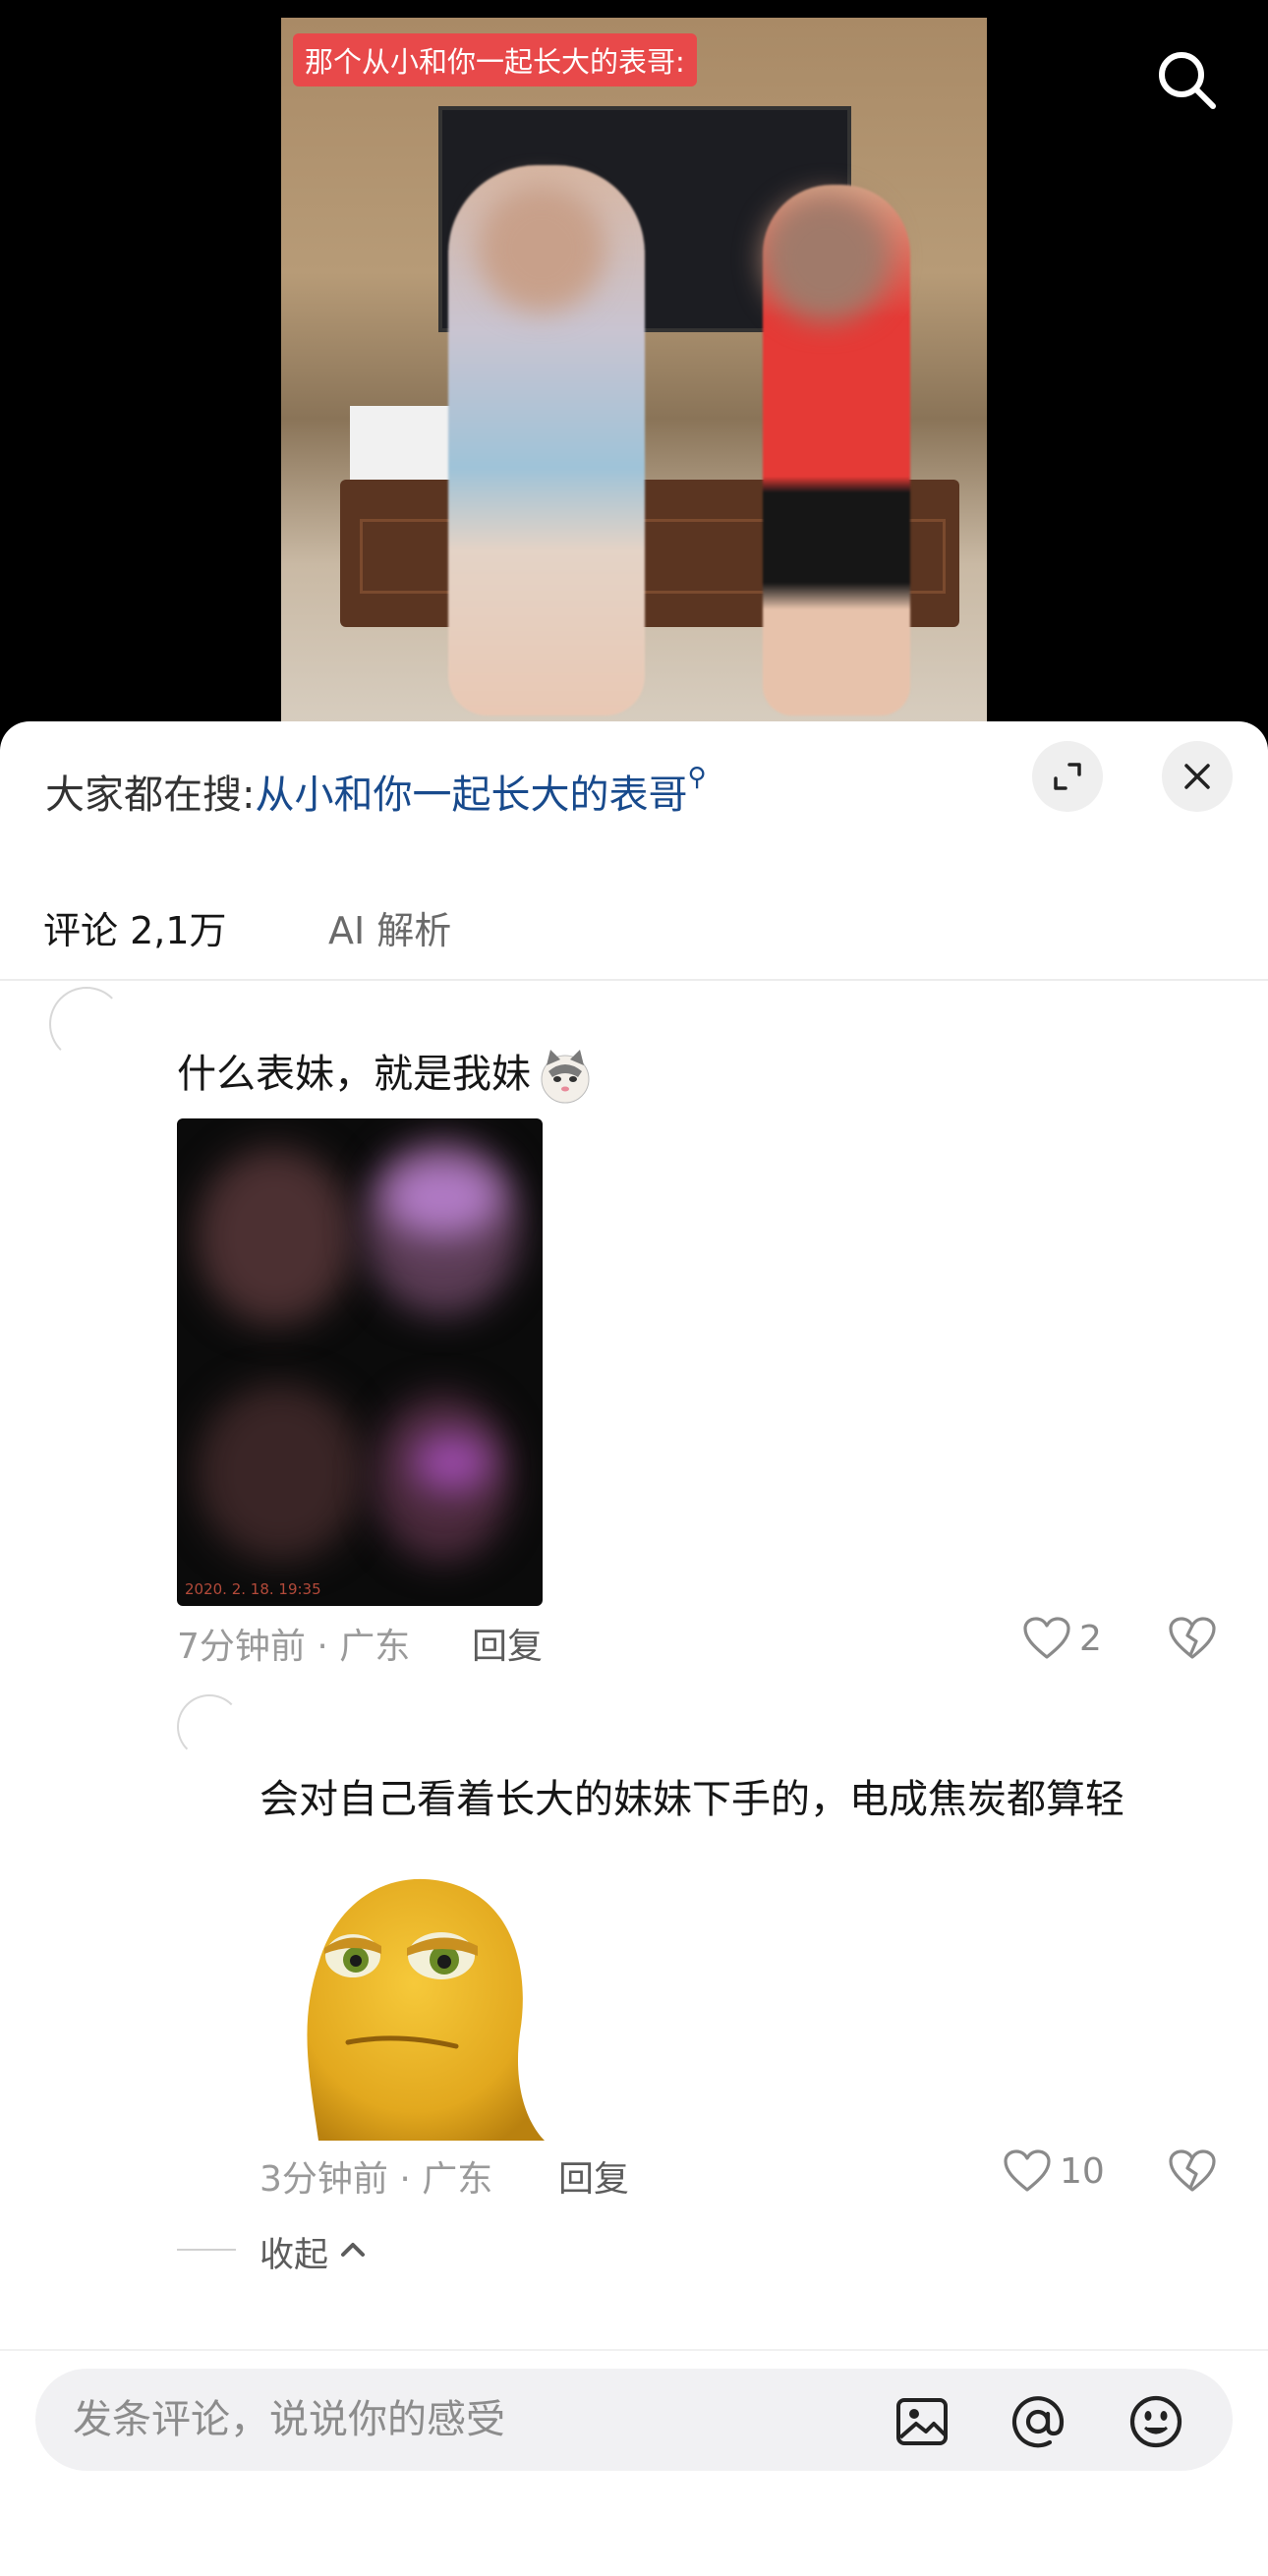 The width and height of the screenshot is (1268, 2576). I want to click on comment-2-meta: 3分钟前 · 广东, so click(376, 2179).